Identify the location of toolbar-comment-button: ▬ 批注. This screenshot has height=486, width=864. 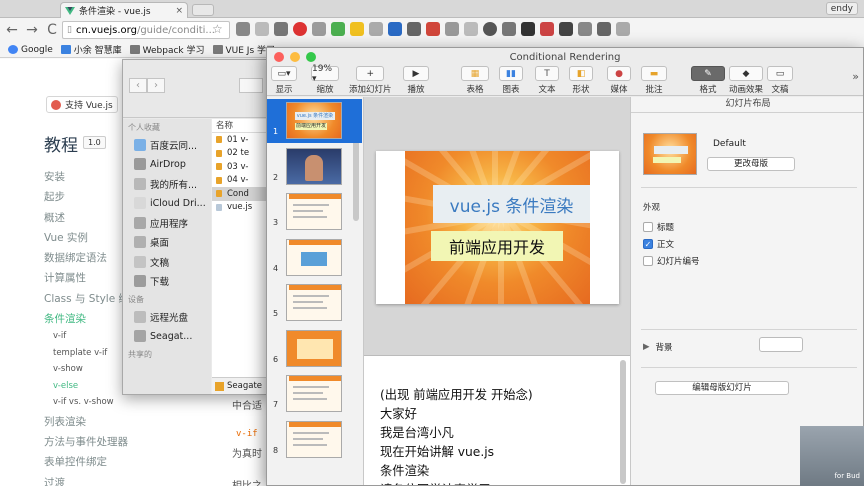
(654, 80).